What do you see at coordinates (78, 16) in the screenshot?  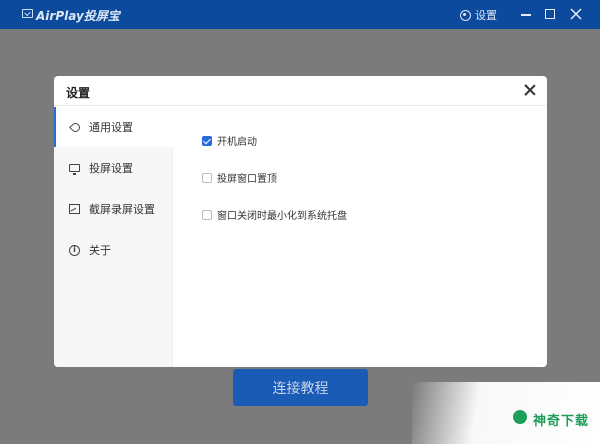 I see `app-title: AirPlay投屏宝` at bounding box center [78, 16].